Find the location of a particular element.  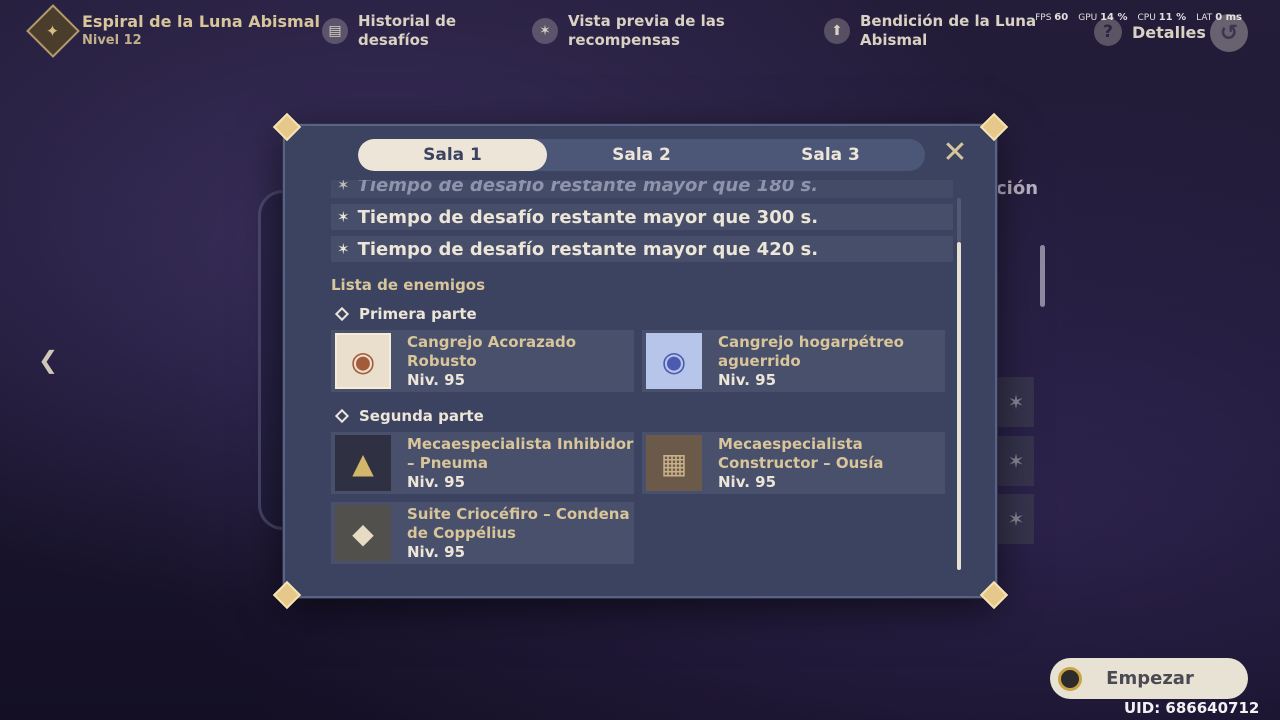

tab-sala-2: Sala 2 is located at coordinates (641, 155).